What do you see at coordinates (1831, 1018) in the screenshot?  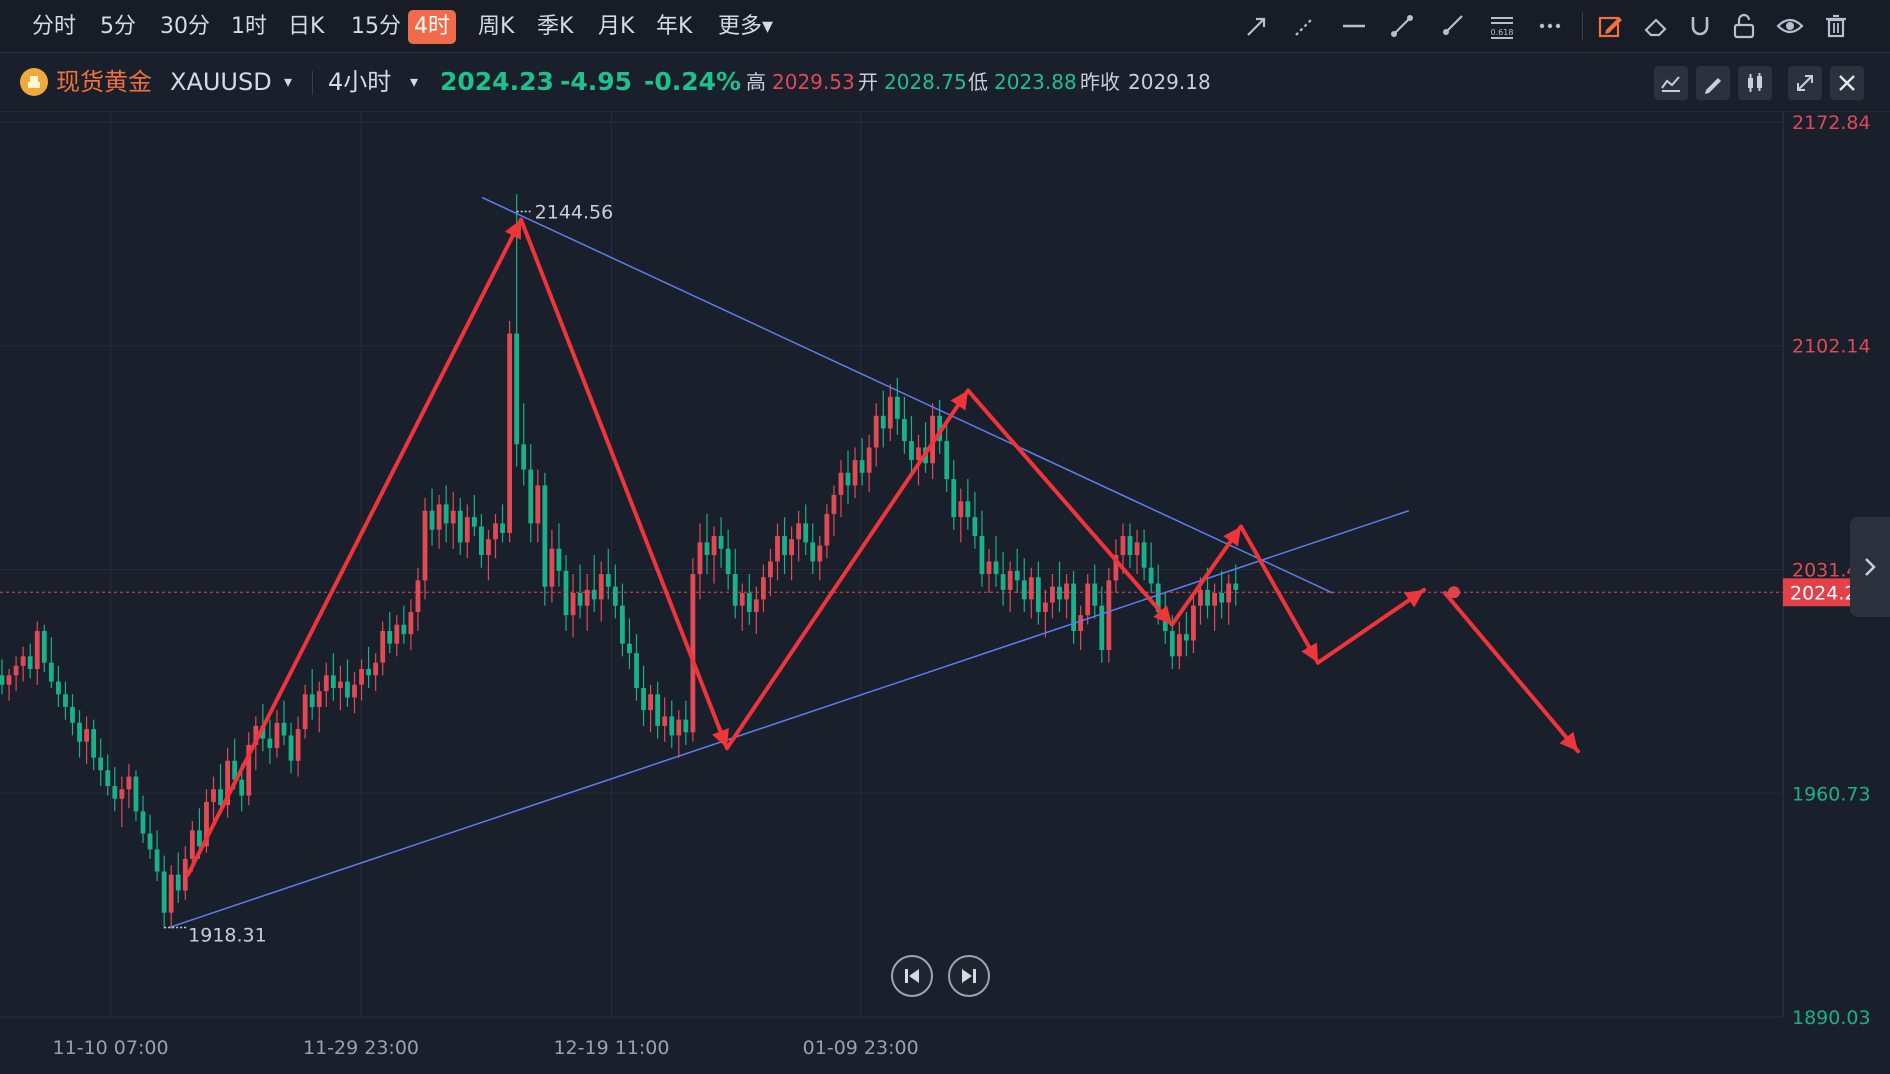 I see `y-tick-label: 1890.03` at bounding box center [1831, 1018].